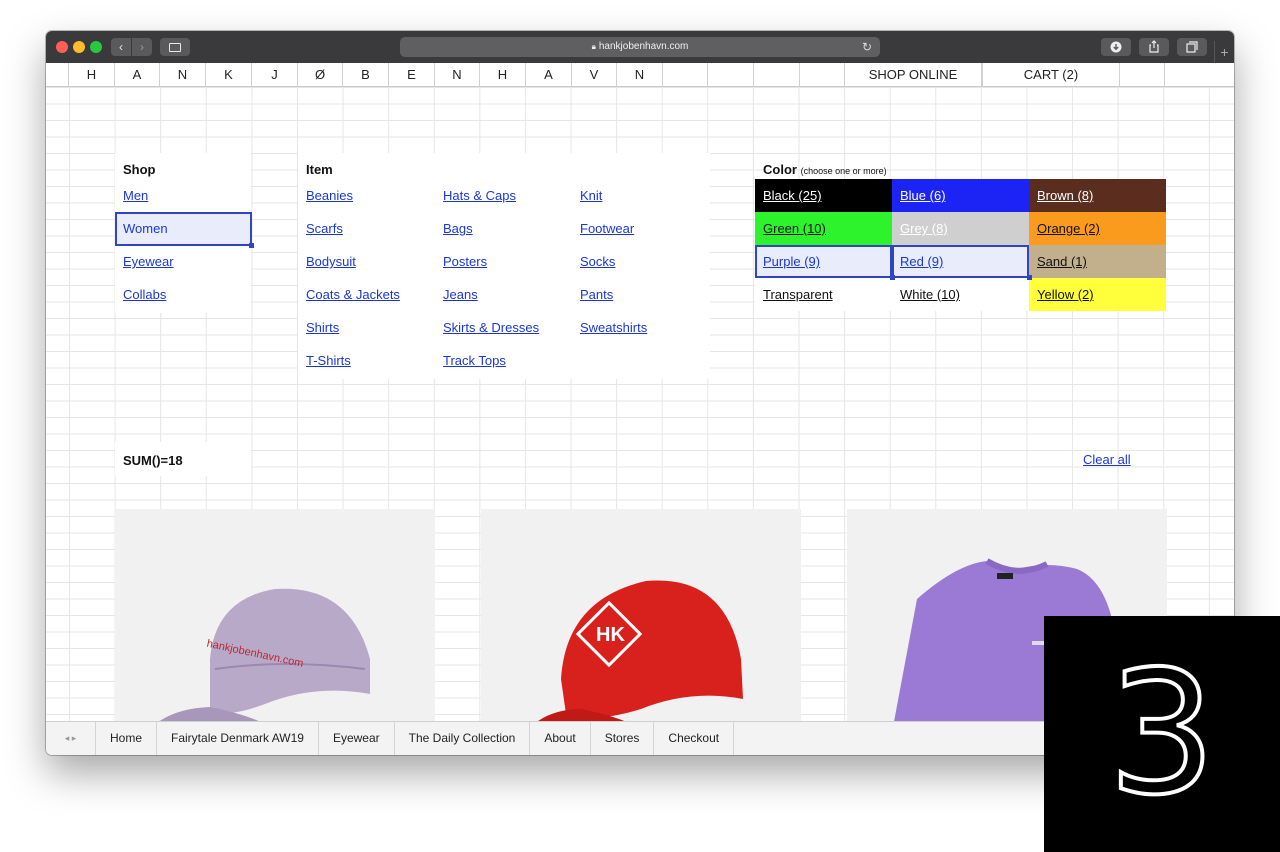  Describe the element at coordinates (353, 294) in the screenshot. I see `item-link-coats-jackets: Coats & Jackets` at that location.